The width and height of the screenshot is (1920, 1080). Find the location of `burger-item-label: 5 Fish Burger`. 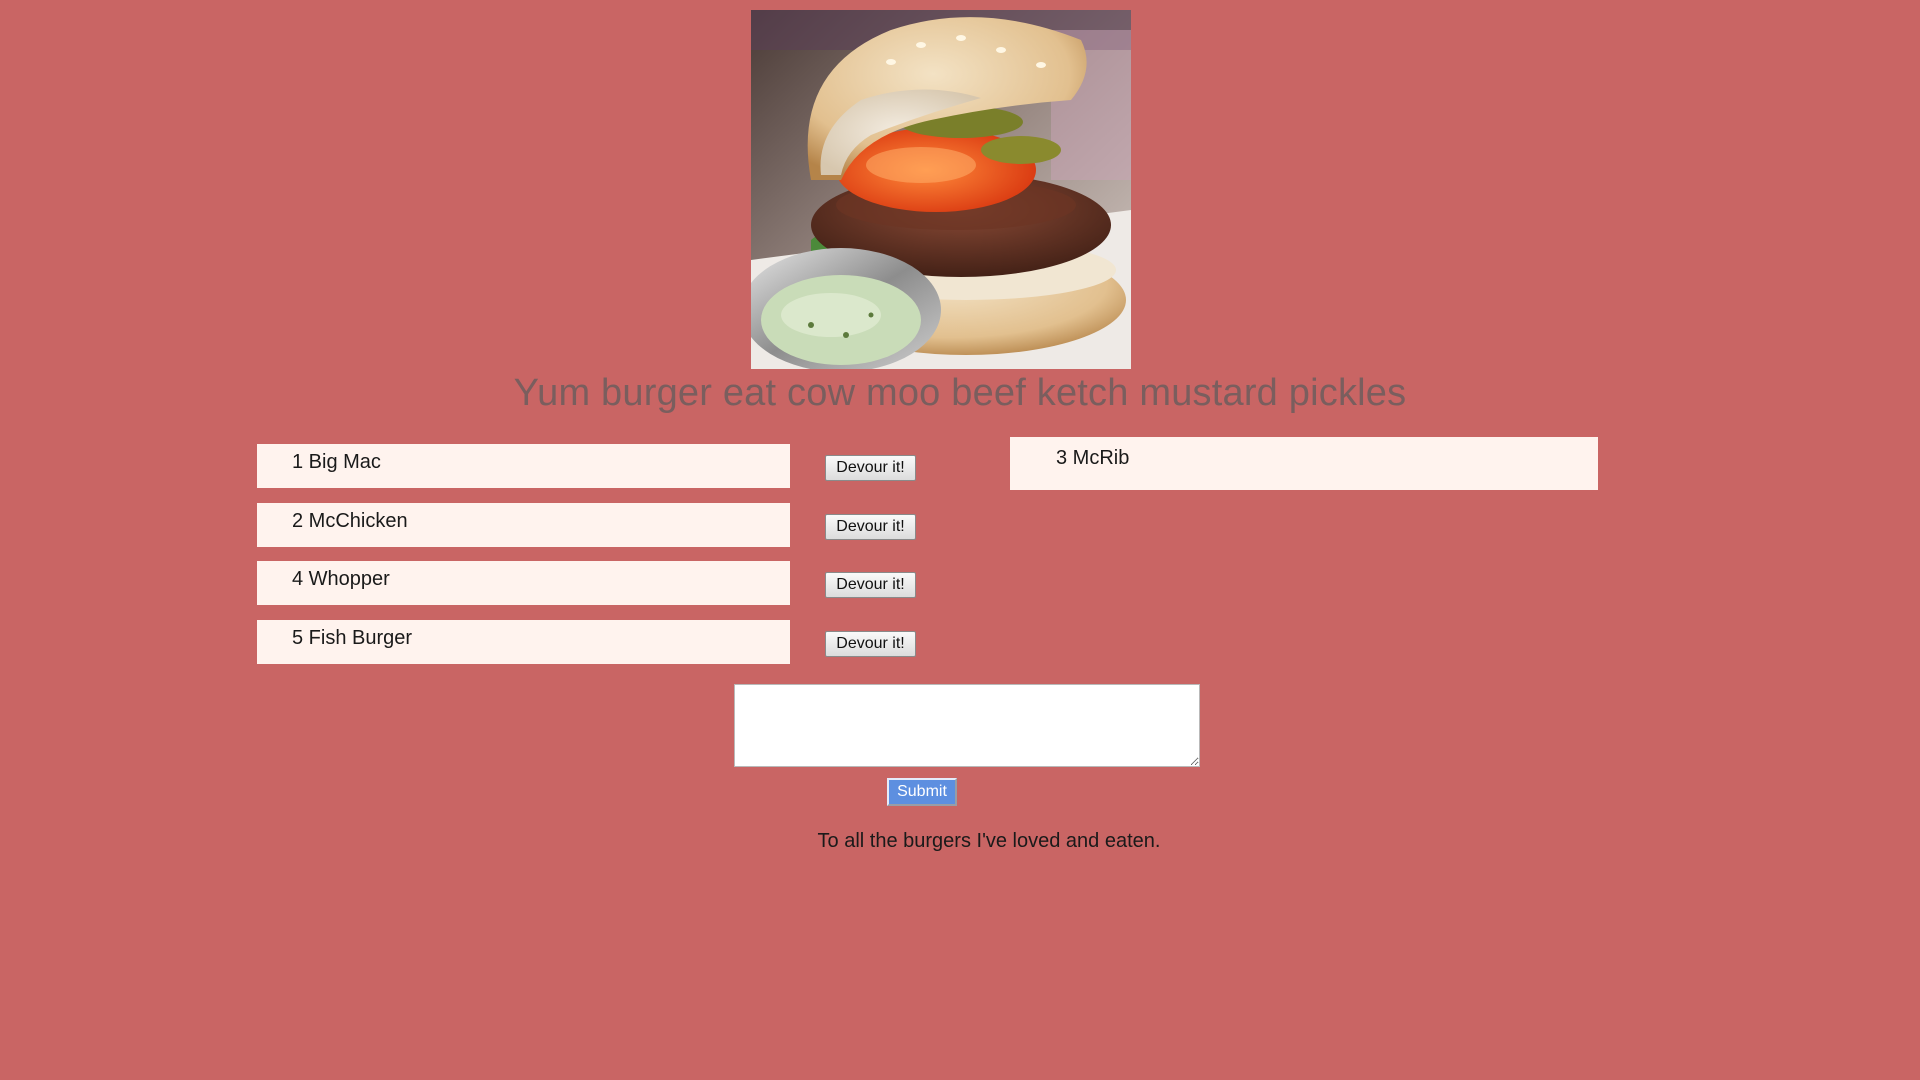

burger-item-label: 5 Fish Burger is located at coordinates (352, 638).